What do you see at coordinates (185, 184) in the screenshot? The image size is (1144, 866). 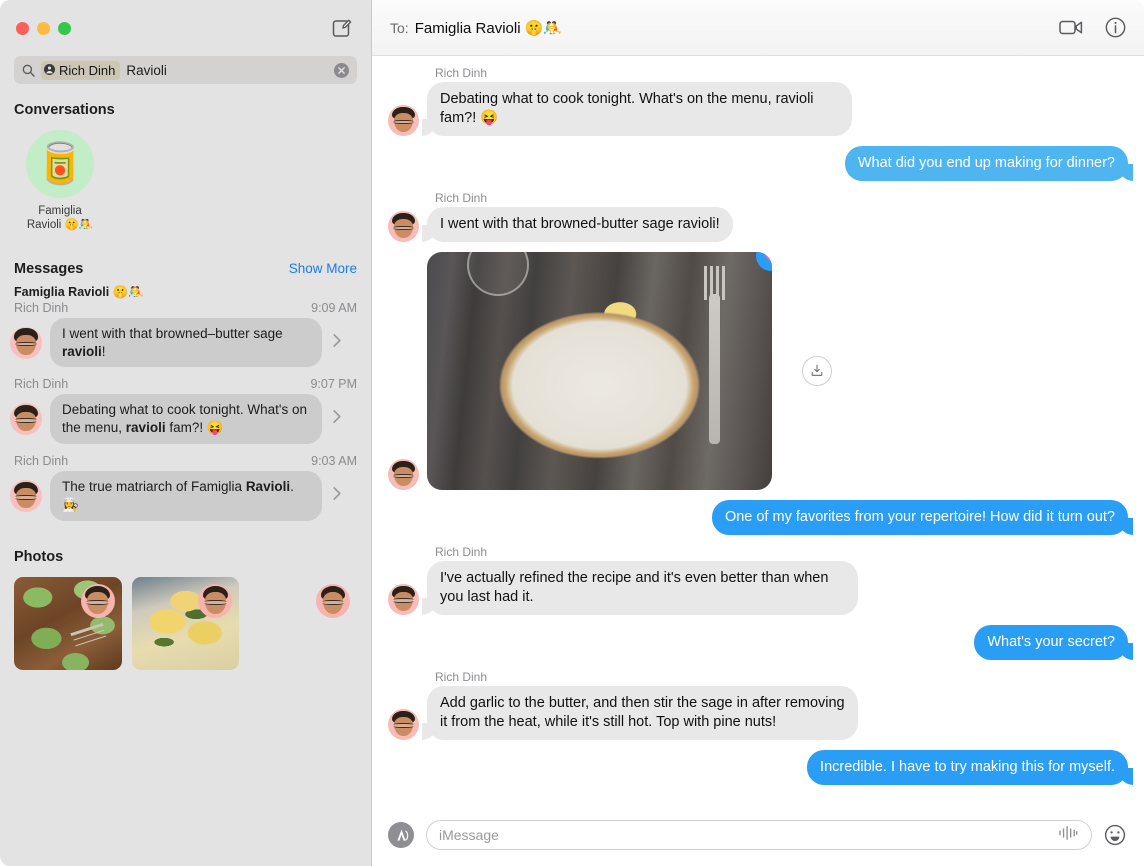 I see `conversation-results: 🥫 Famiglia Ravioli 🤫🤼` at bounding box center [185, 184].